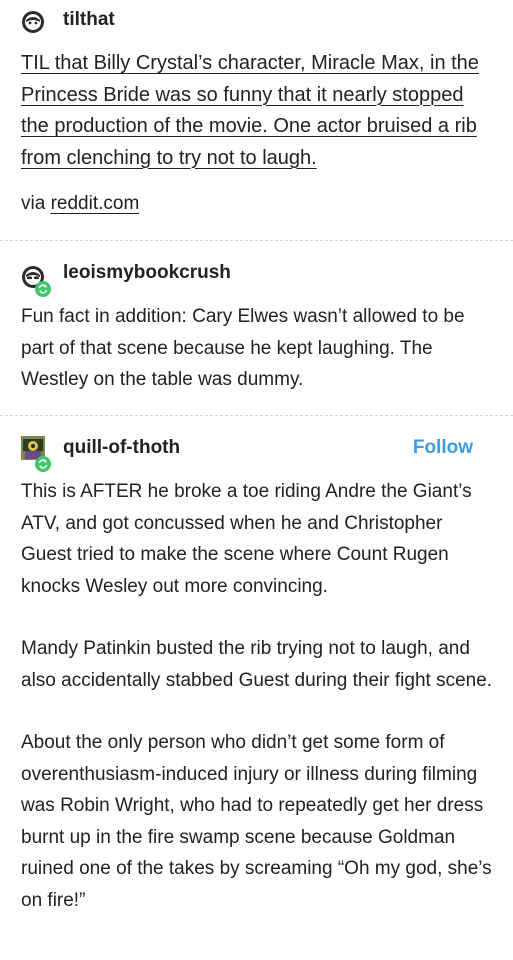 The width and height of the screenshot is (513, 960). What do you see at coordinates (95, 203) in the screenshot?
I see `source-link: reddit.com` at bounding box center [95, 203].